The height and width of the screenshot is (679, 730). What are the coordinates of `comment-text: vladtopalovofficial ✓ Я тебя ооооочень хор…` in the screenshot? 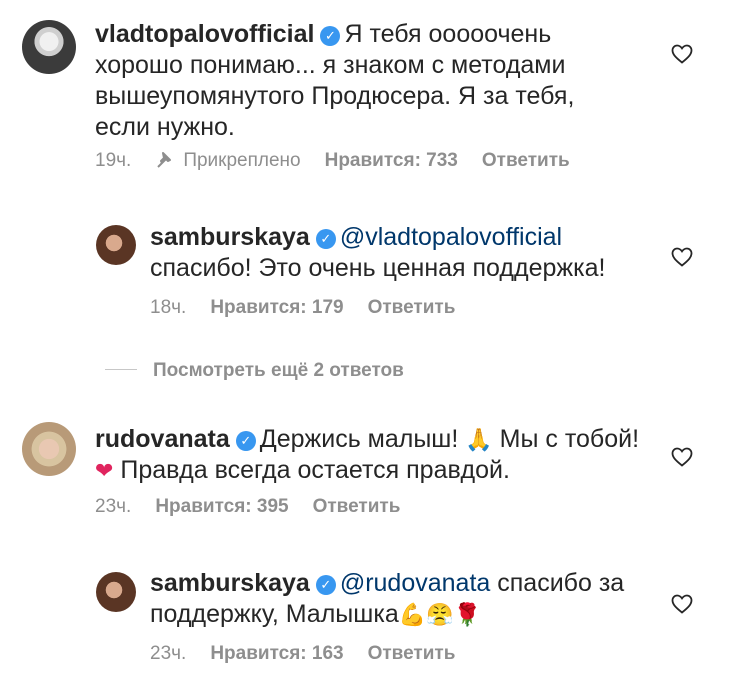 It's located at (355, 81).